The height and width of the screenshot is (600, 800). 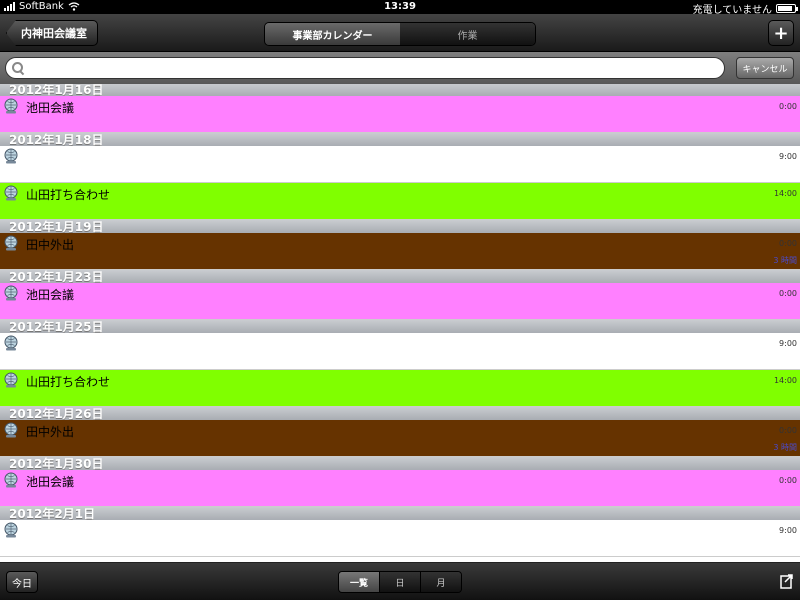 I want to click on battery-icon, so click(x=787, y=8).